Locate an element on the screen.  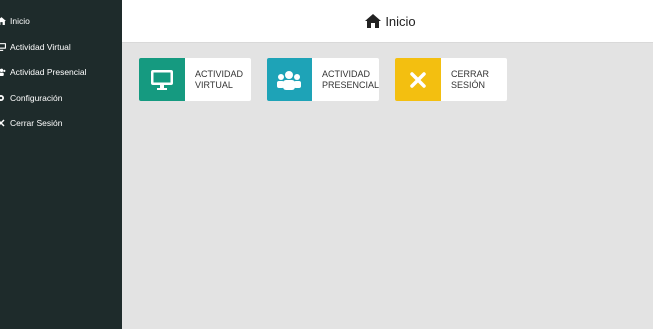
sidebar-item-label: Actividad Virtual is located at coordinates (40, 47).